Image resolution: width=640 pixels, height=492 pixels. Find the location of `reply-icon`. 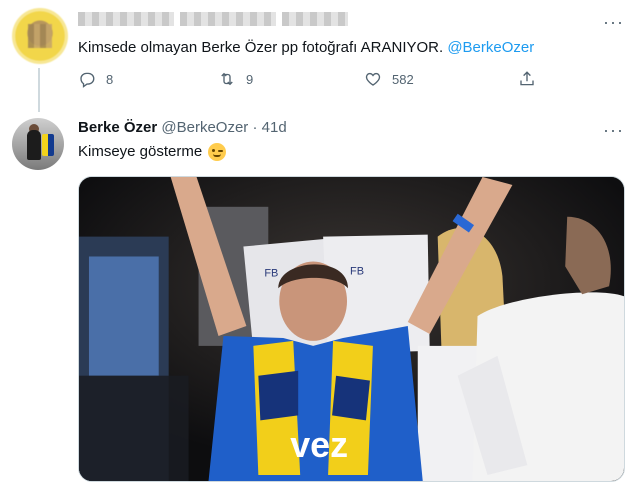

reply-icon is located at coordinates (87, 80).